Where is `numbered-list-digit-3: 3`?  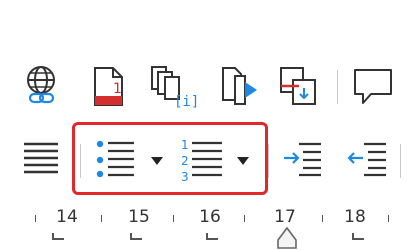
numbered-list-digit-3: 3 is located at coordinates (185, 177).